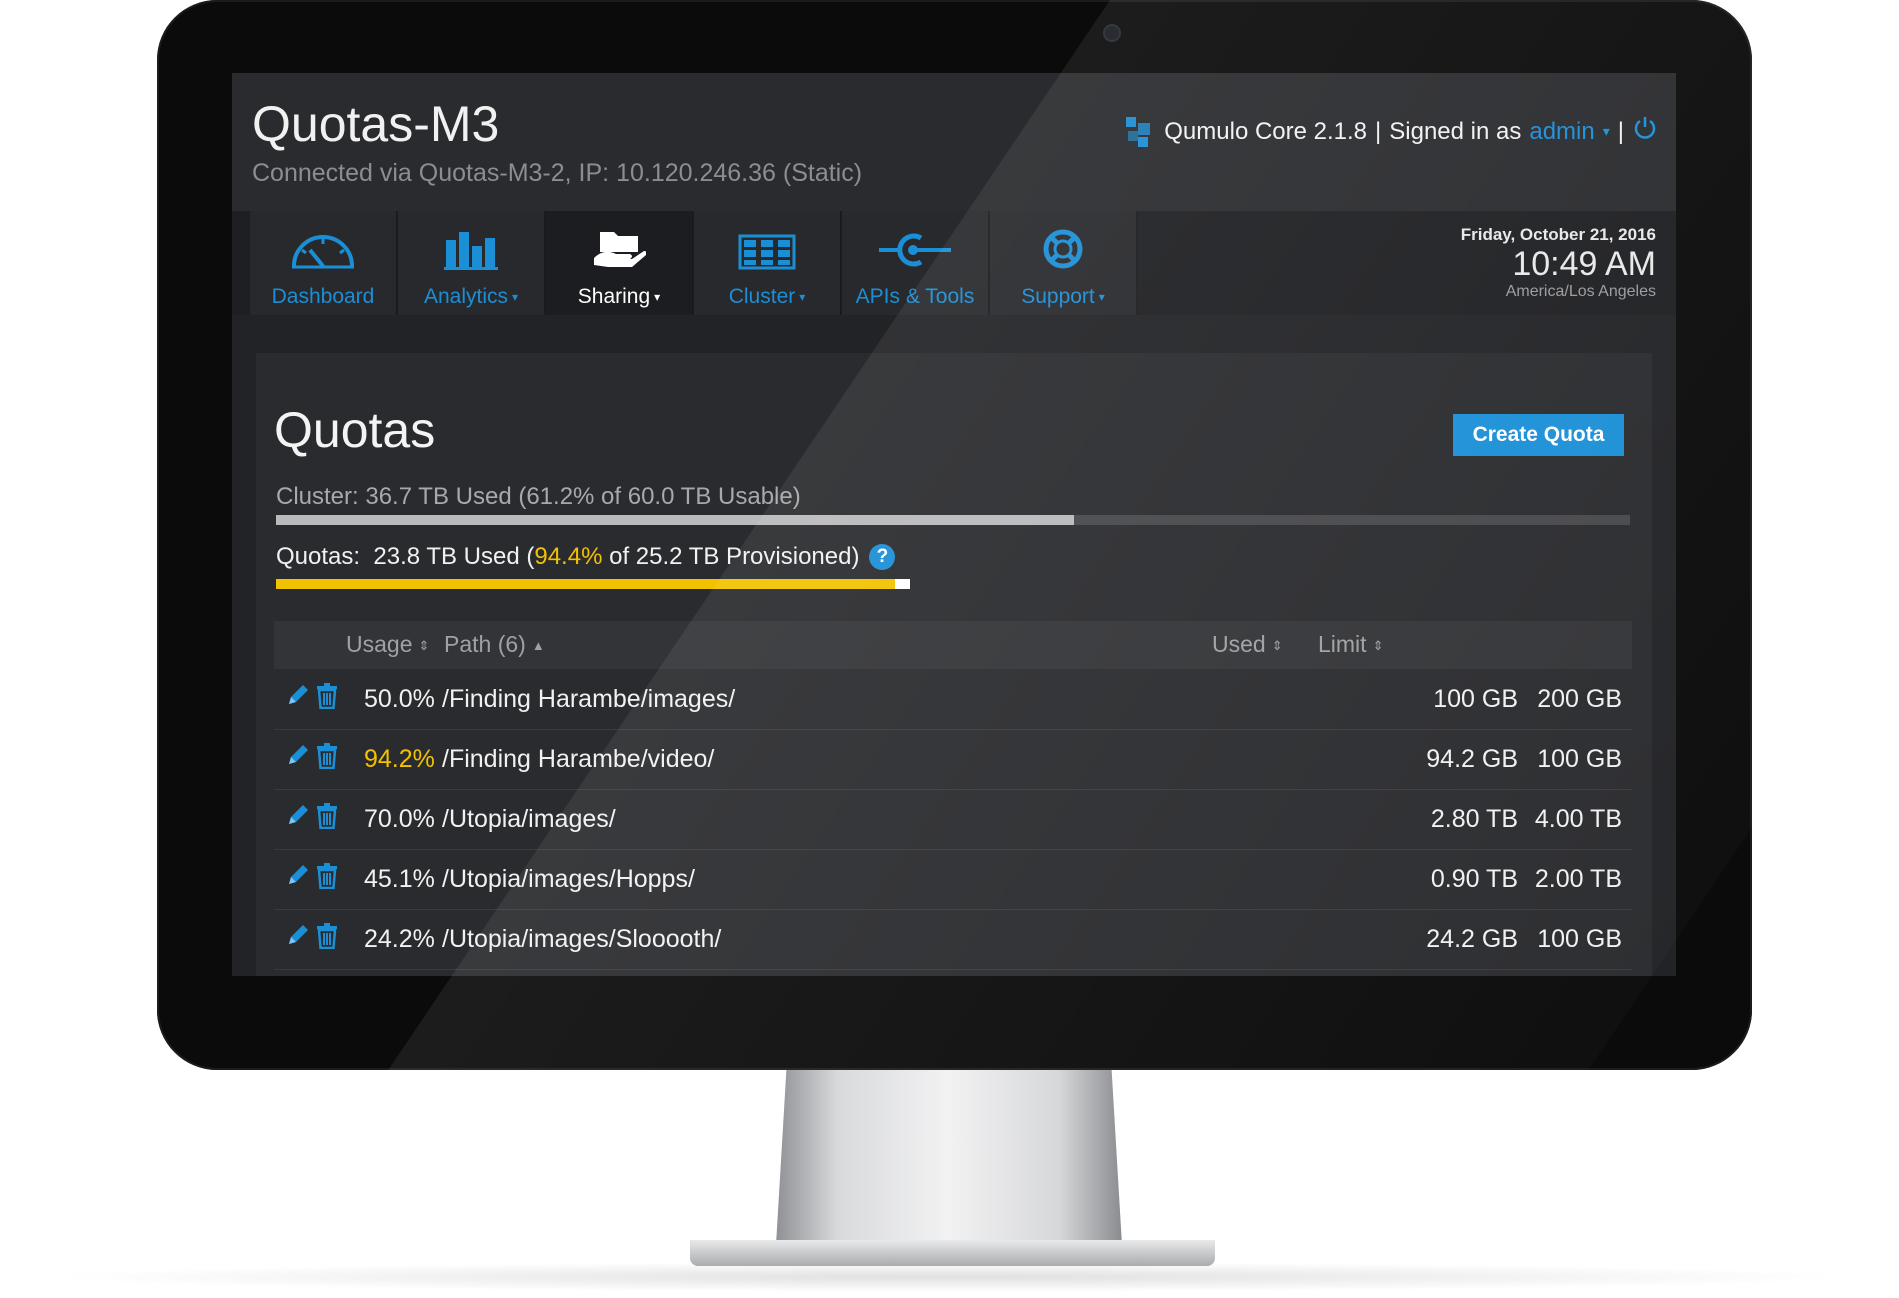 This screenshot has width=1899, height=1298. What do you see at coordinates (1578, 819) in the screenshot?
I see `limit-cell: 4.00 TB` at bounding box center [1578, 819].